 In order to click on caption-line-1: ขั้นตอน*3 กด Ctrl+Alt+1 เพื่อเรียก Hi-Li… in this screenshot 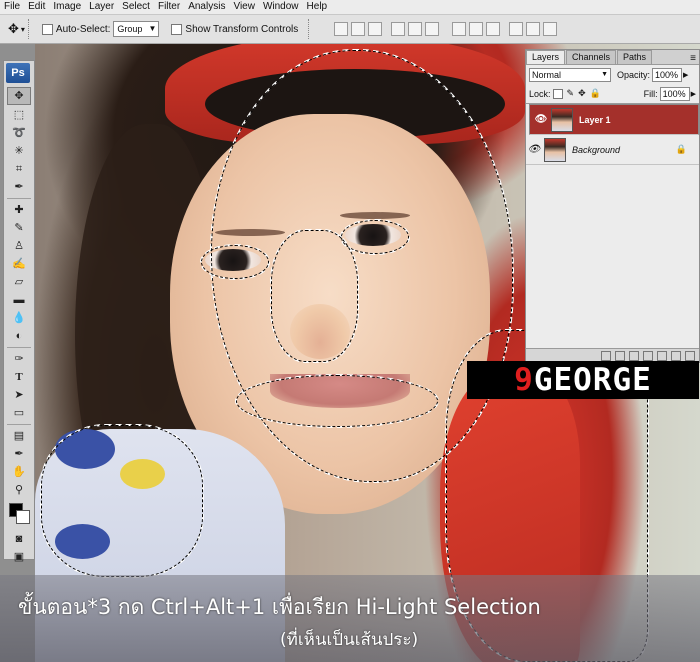, I will do `click(279, 607)`.